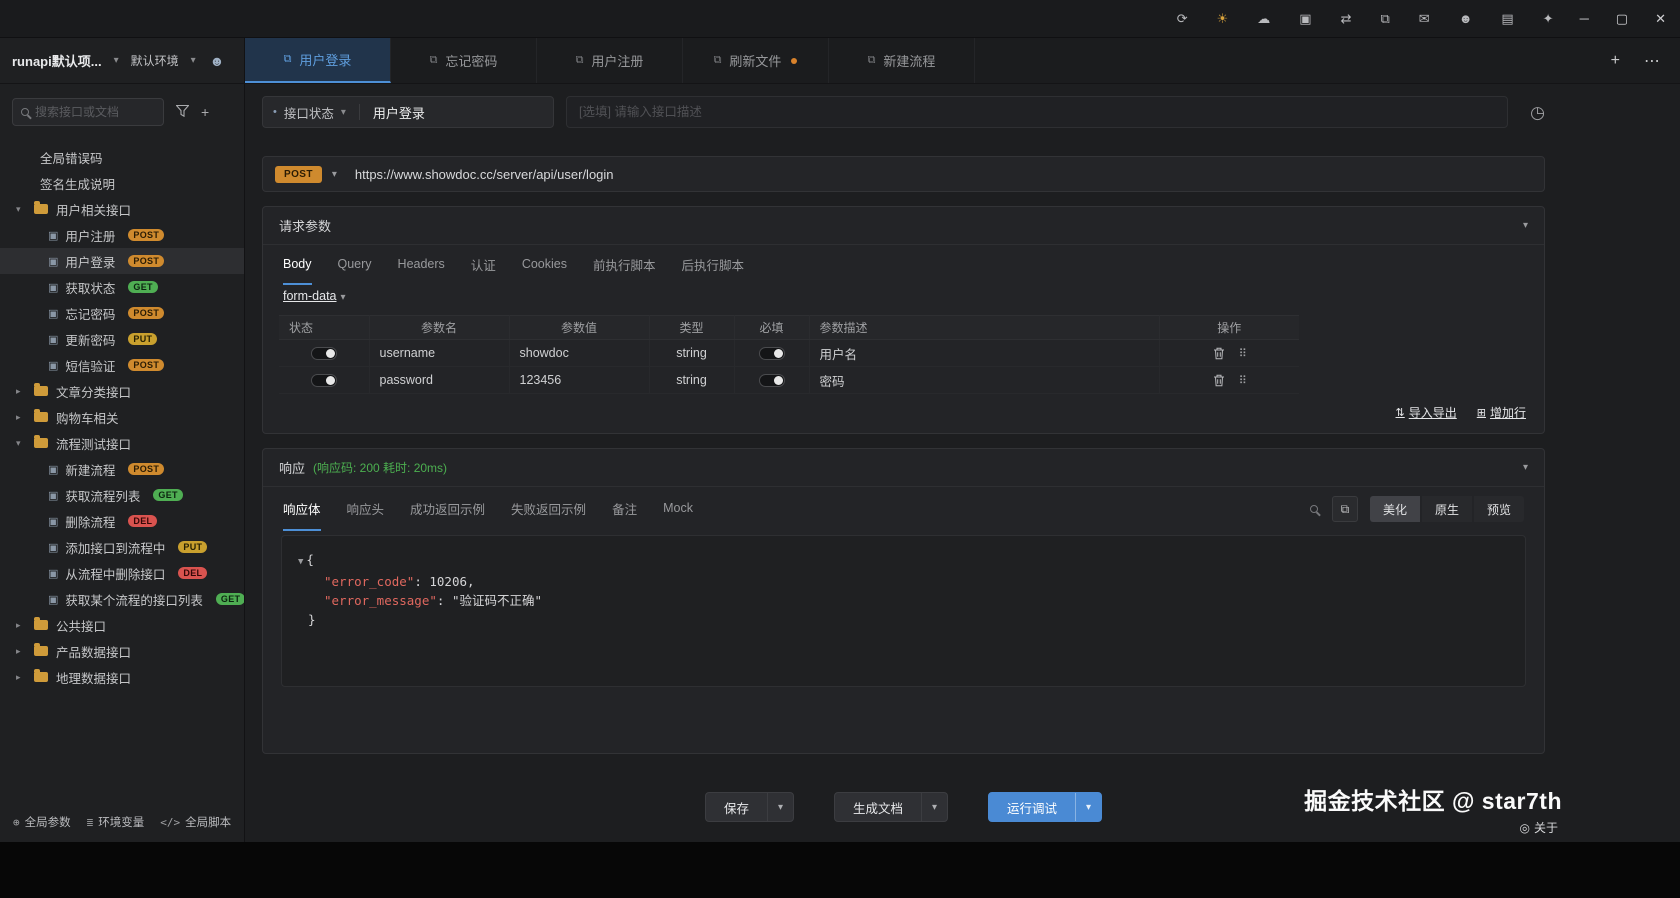 The height and width of the screenshot is (898, 1680). I want to click on about-link: ◎ 关于, so click(1539, 827).